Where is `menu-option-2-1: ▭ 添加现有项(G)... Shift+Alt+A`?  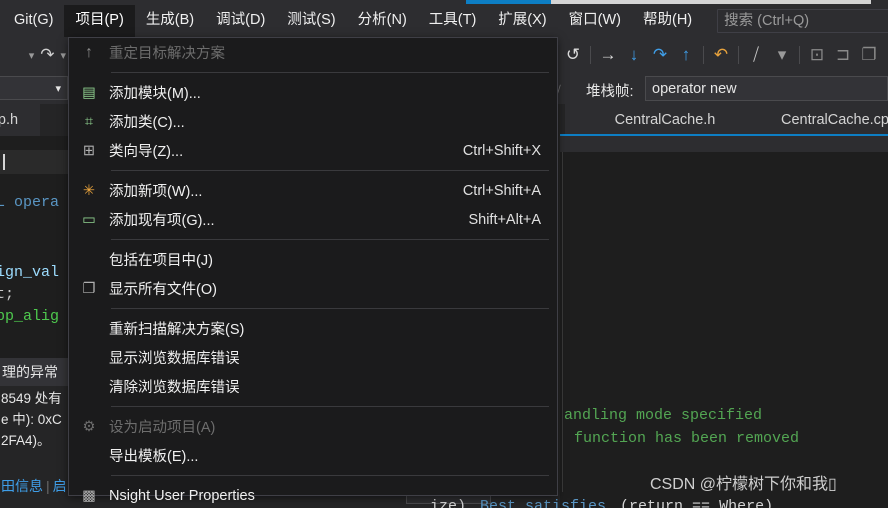
menu-option-2-1: ▭ 添加现有项(G)... Shift+Alt+A is located at coordinates (313, 219).